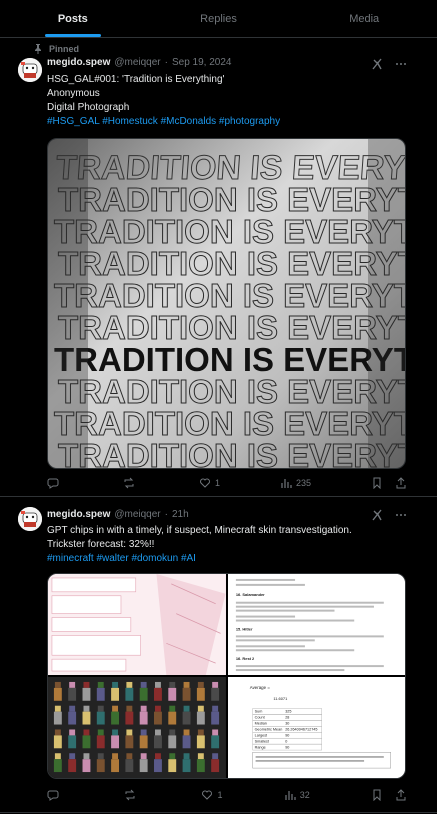 This screenshot has width=437, height=814. What do you see at coordinates (280, 698) in the screenshot?
I see `average-value: 11.6071` at bounding box center [280, 698].